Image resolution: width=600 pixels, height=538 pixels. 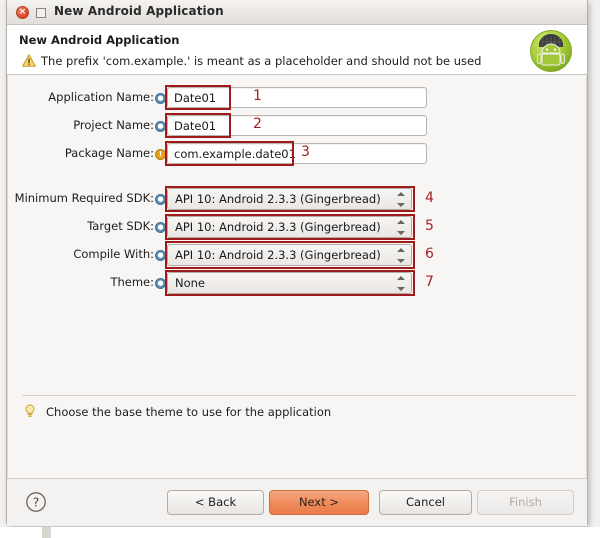 I want to click on minimum-sdk-select: API 10: Android 2.3.3 (Gingerbread), so click(x=289, y=199).